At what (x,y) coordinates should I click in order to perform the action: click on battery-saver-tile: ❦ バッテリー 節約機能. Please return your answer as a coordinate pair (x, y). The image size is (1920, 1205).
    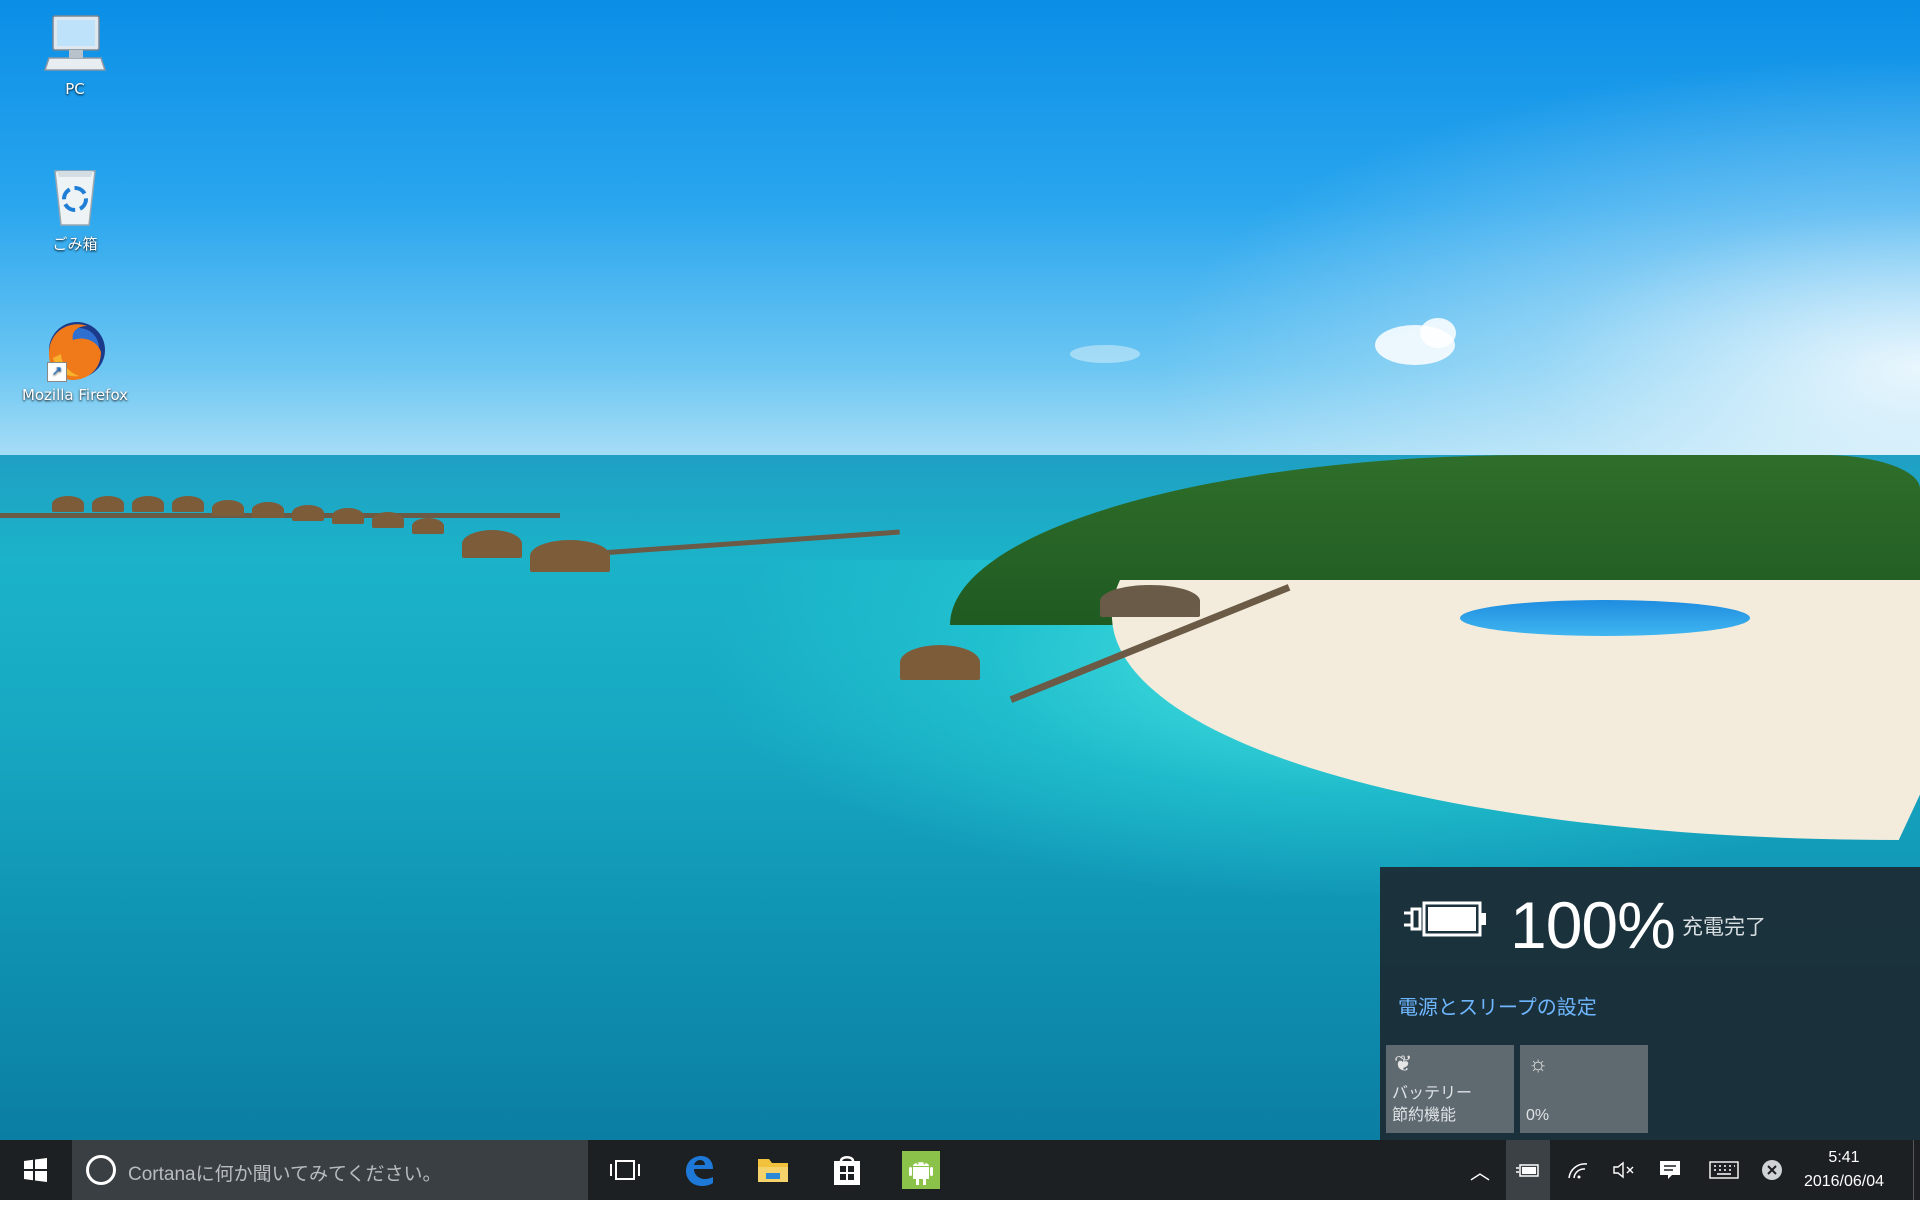
    Looking at the image, I should click on (1450, 1089).